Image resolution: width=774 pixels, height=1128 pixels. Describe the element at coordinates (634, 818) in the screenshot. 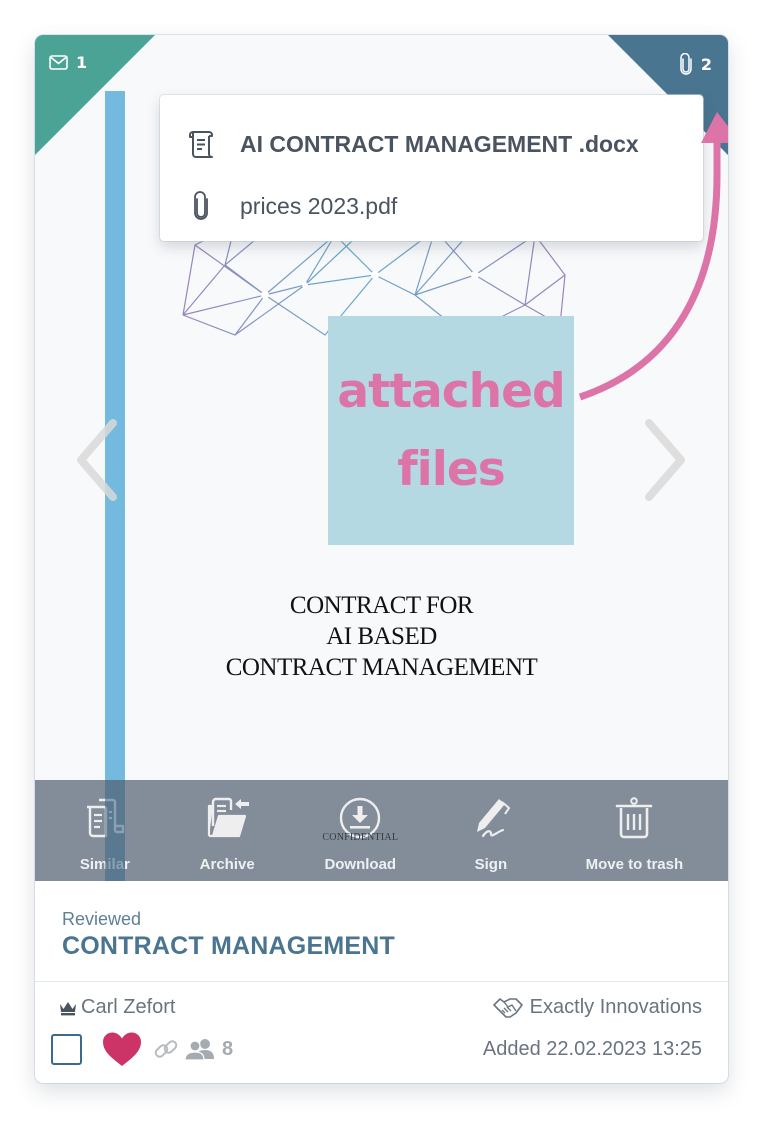

I see `trash-icon` at that location.